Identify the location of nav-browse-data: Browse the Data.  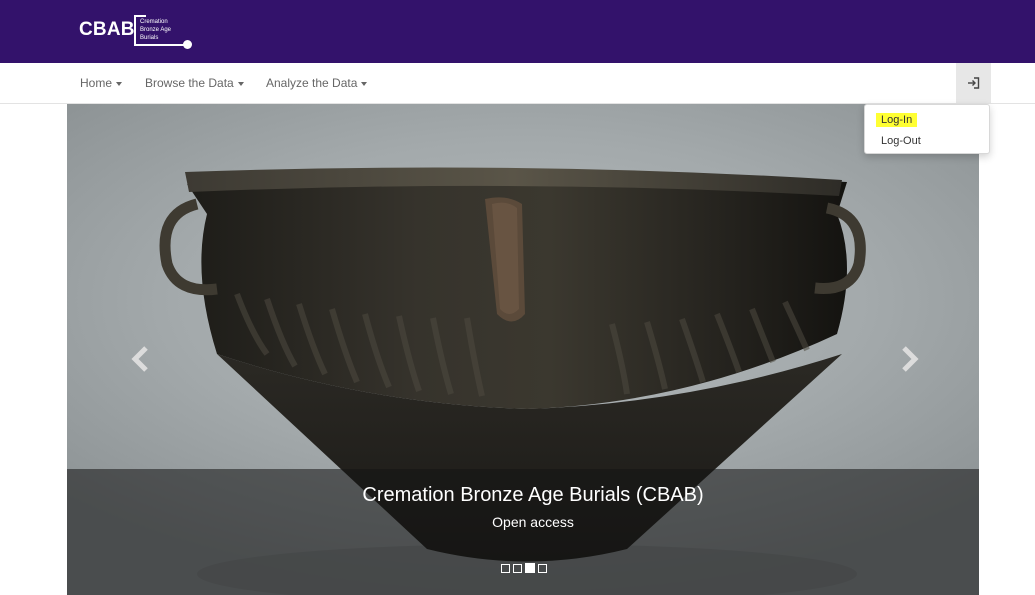
(194, 83).